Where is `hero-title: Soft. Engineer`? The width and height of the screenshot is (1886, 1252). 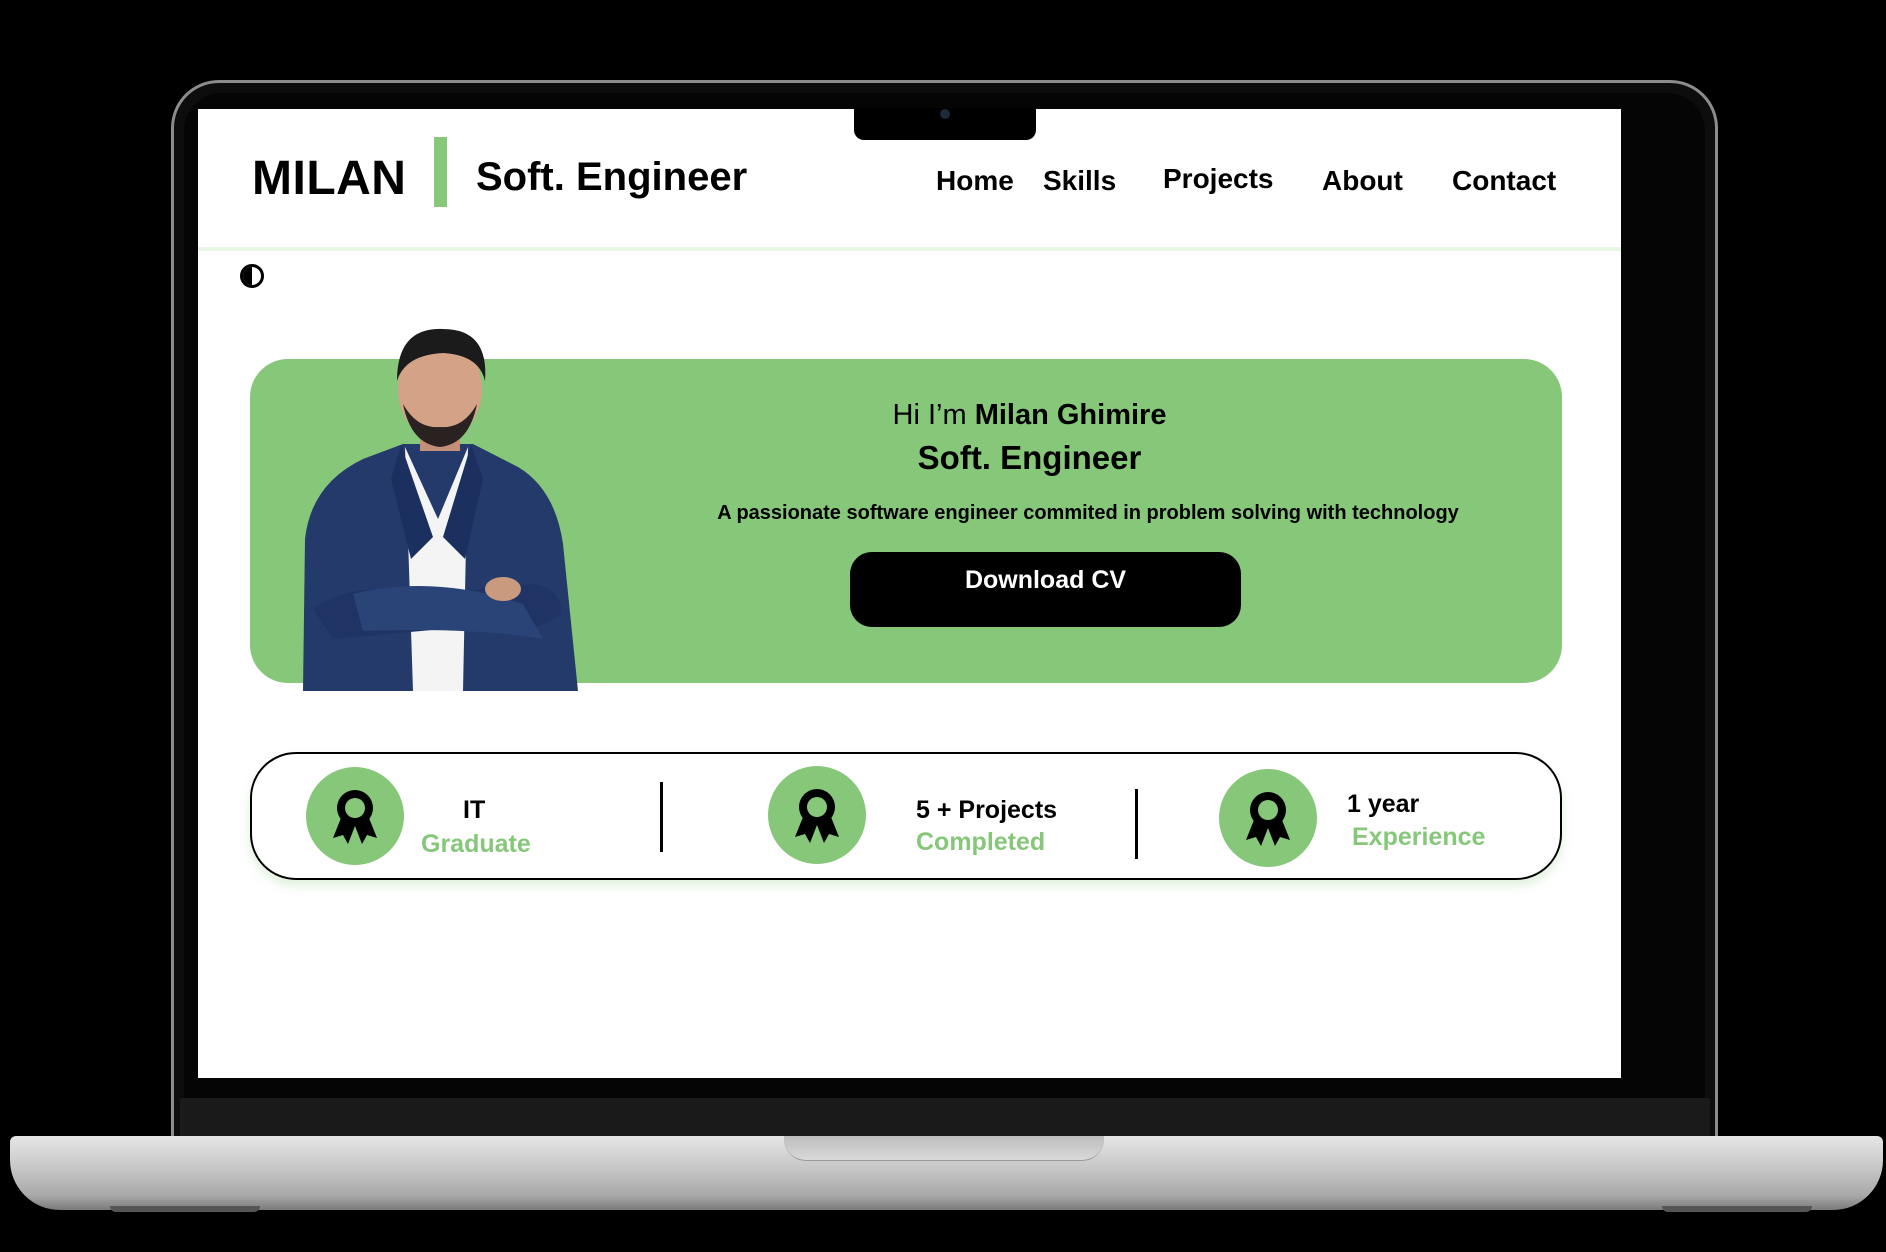
hero-title: Soft. Engineer is located at coordinates (1029, 457).